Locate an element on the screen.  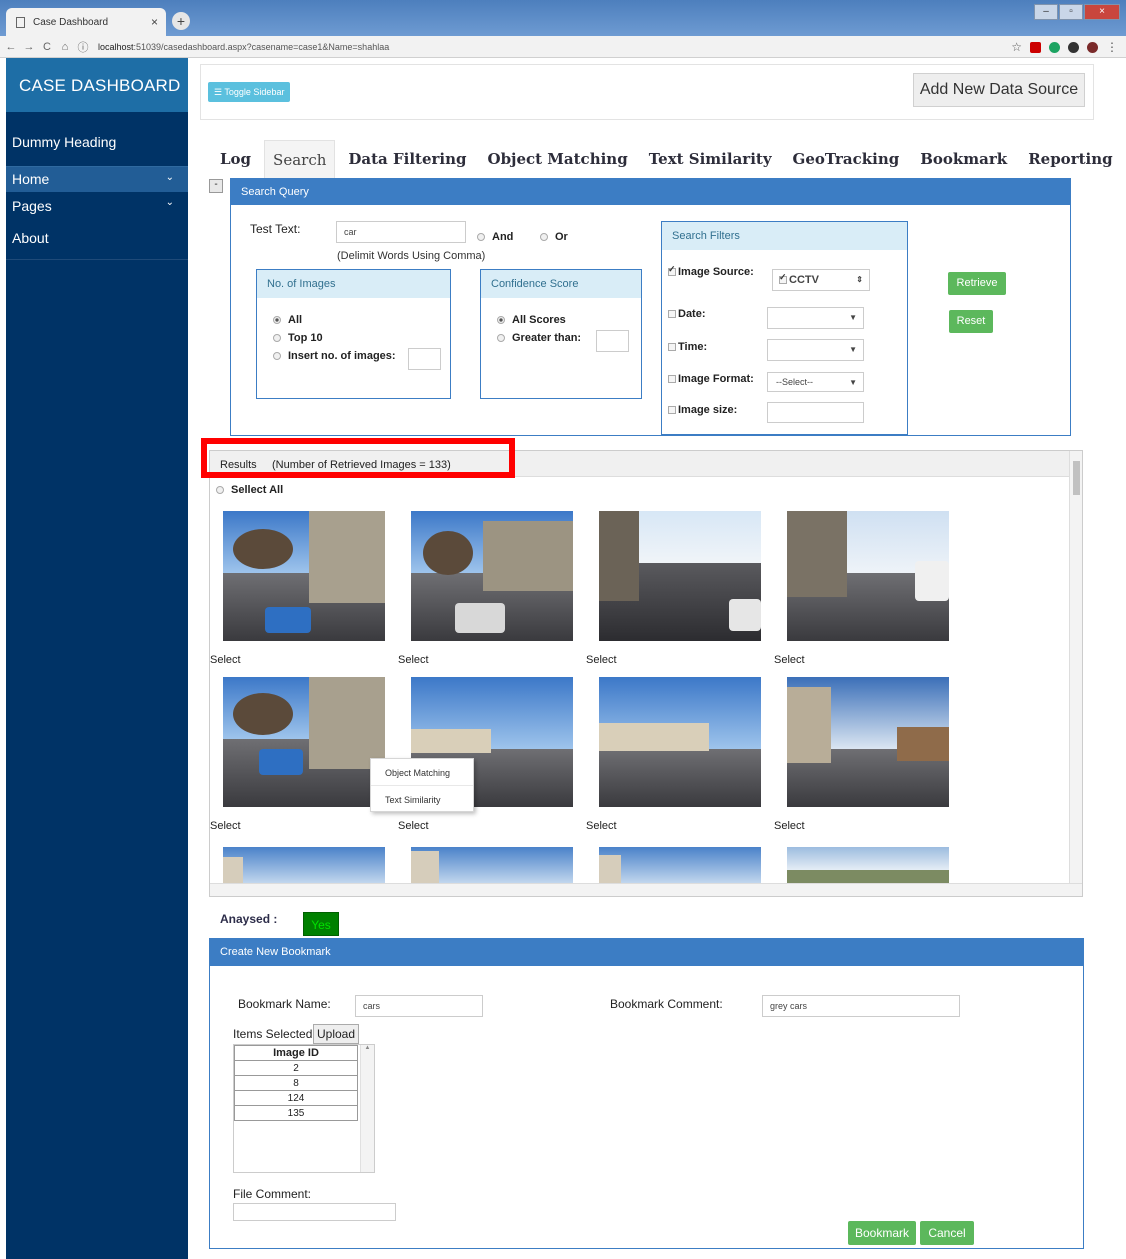
back-icon: ← is located at coordinates (11, 47).